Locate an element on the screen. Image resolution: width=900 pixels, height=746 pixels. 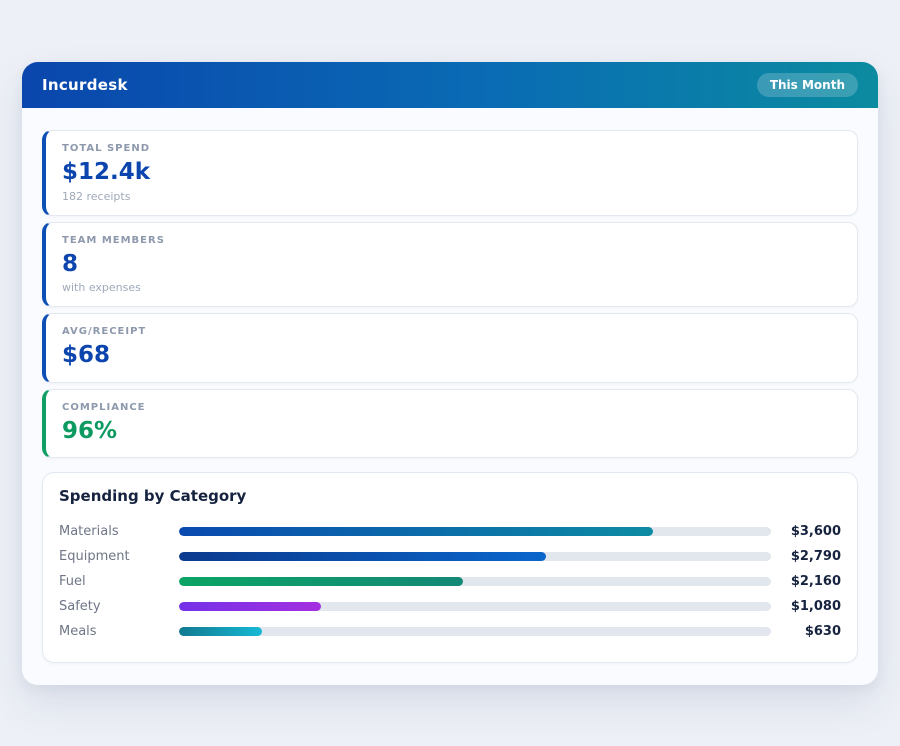
stat-card-total-spend: TOTAL SPEND $12.4k 182 receipts is located at coordinates (450, 173).